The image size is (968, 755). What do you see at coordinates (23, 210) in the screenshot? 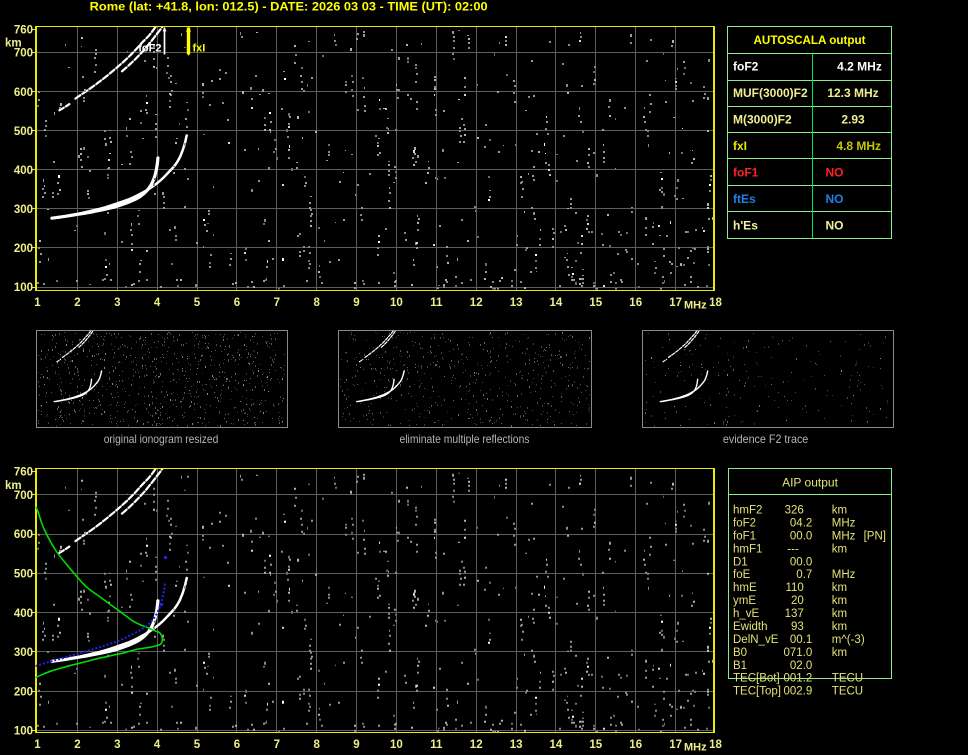
I see `svg-text: 300` at bounding box center [23, 210].